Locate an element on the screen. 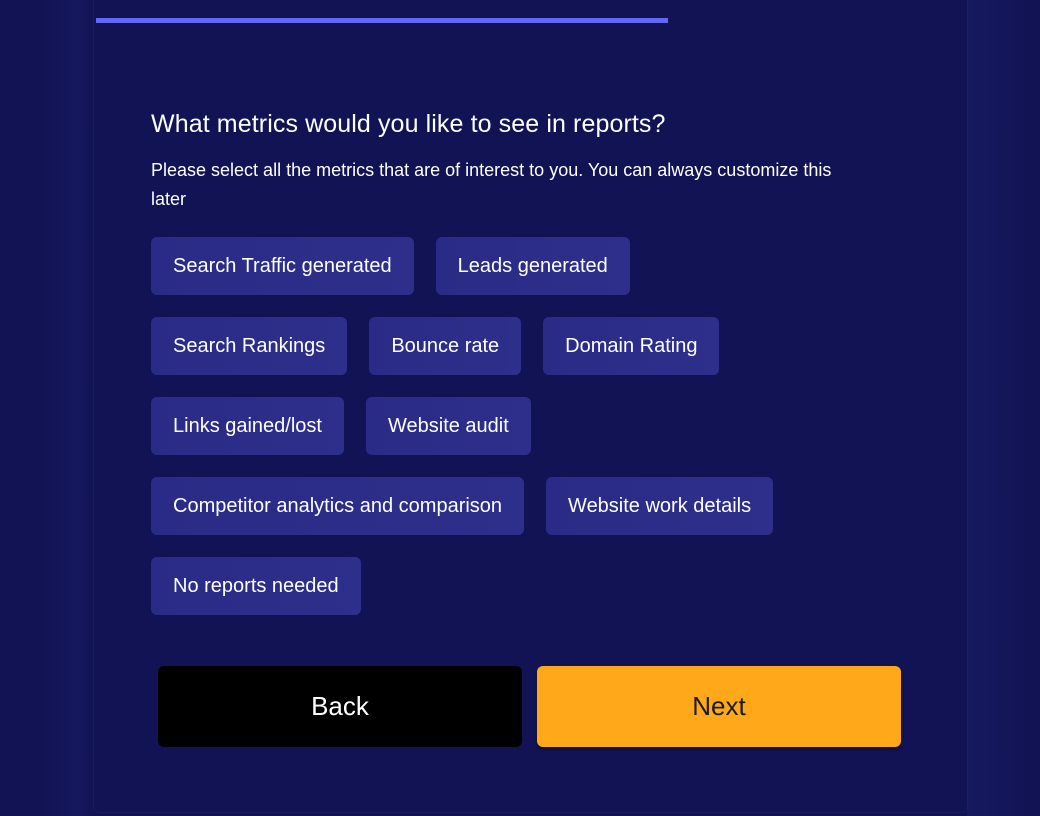 The width and height of the screenshot is (1040, 816). next-button: Next is located at coordinates (719, 706).